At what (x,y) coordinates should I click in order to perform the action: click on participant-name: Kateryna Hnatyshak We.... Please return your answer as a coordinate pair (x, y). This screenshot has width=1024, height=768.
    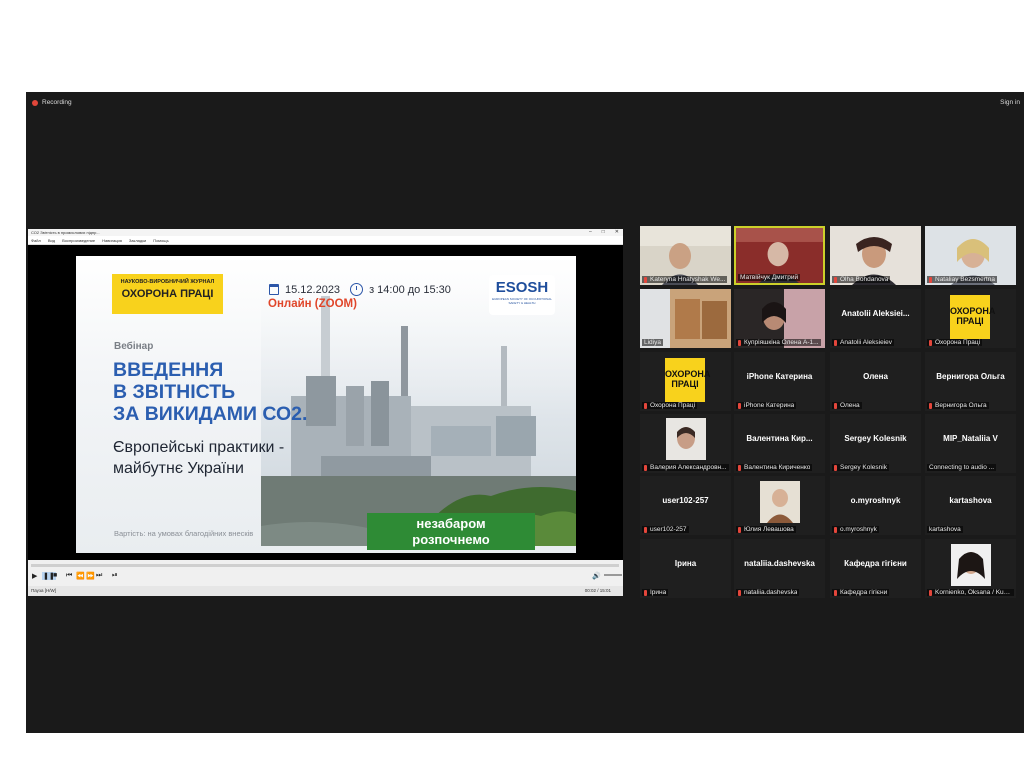
    Looking at the image, I should click on (688, 279).